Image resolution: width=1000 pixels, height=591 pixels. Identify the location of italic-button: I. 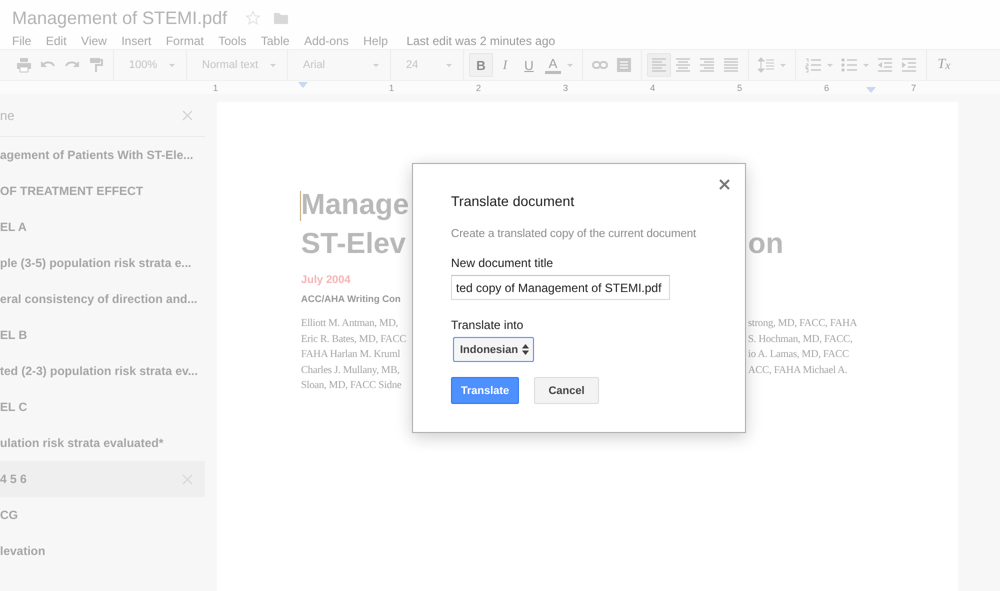
(505, 65).